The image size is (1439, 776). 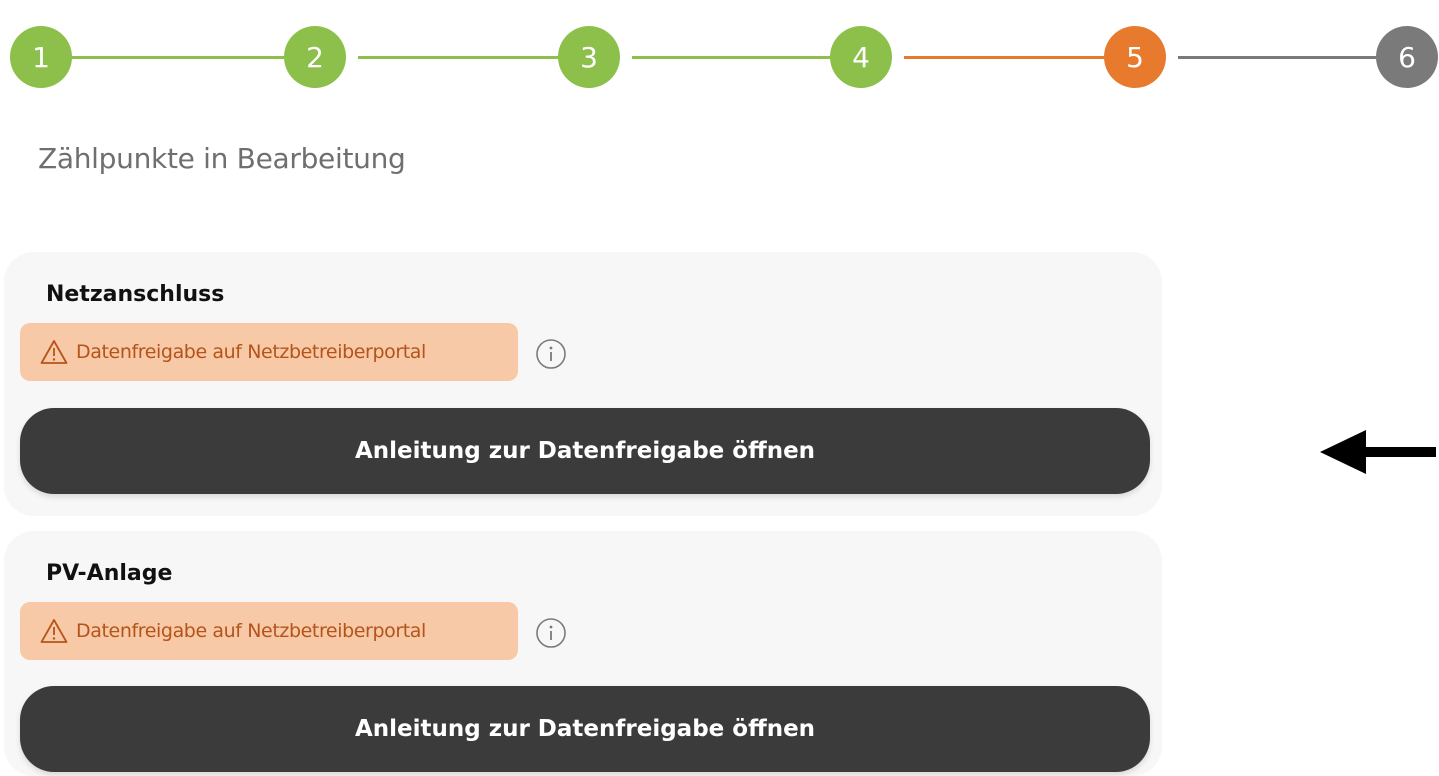 I want to click on step-1: 1, so click(x=41, y=57).